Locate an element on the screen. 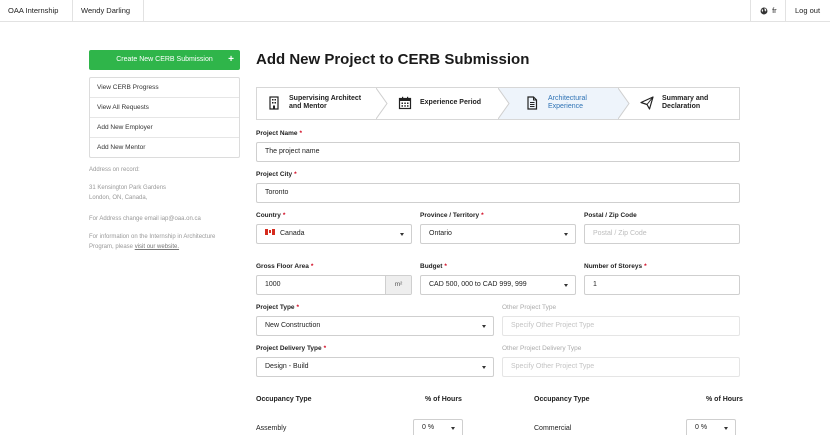 This screenshot has height=435, width=830. province-select: Ontario is located at coordinates (498, 234).